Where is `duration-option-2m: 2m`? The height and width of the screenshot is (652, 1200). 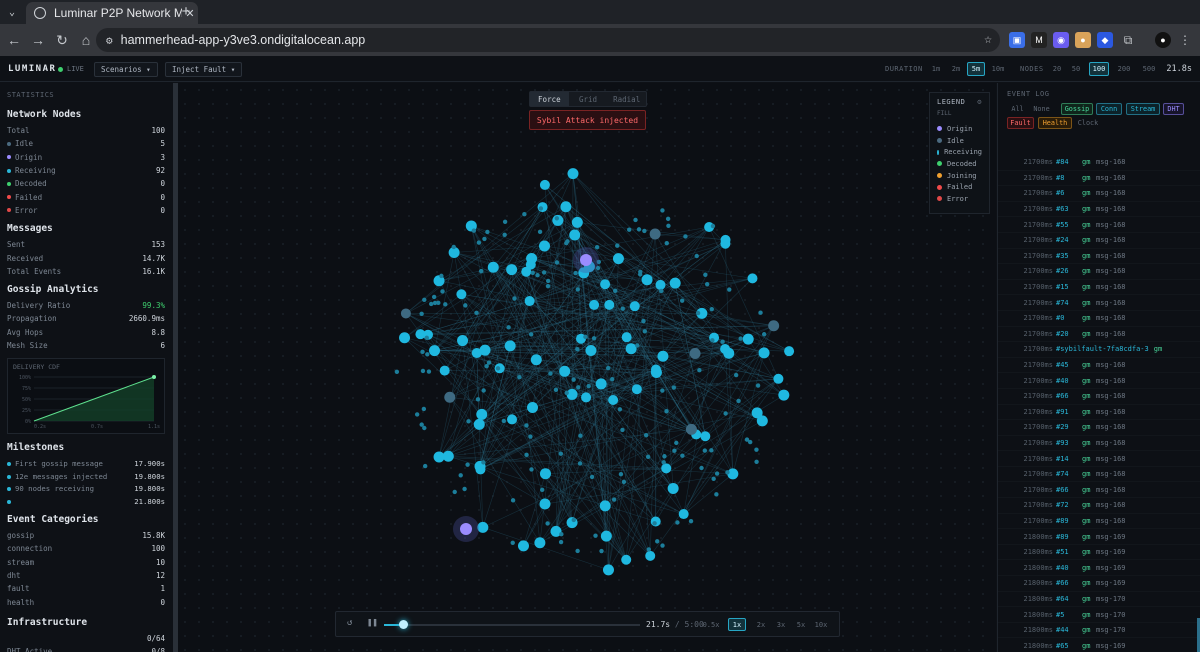
duration-option-2m: 2m is located at coordinates (956, 69).